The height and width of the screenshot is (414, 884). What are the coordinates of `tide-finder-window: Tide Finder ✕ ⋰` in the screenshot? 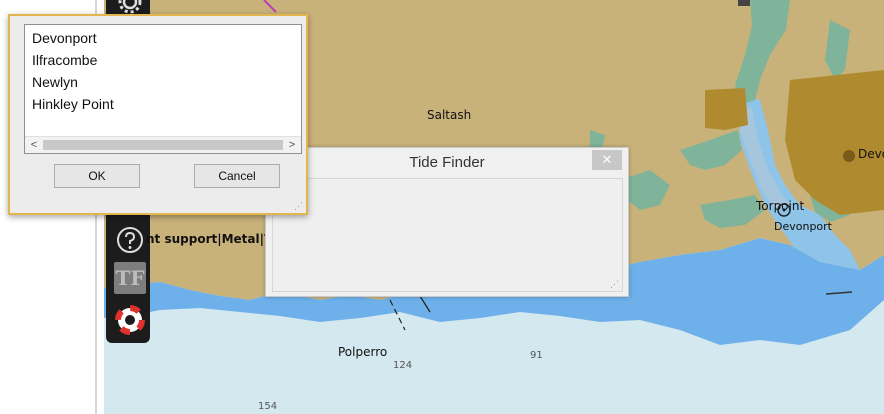 It's located at (447, 222).